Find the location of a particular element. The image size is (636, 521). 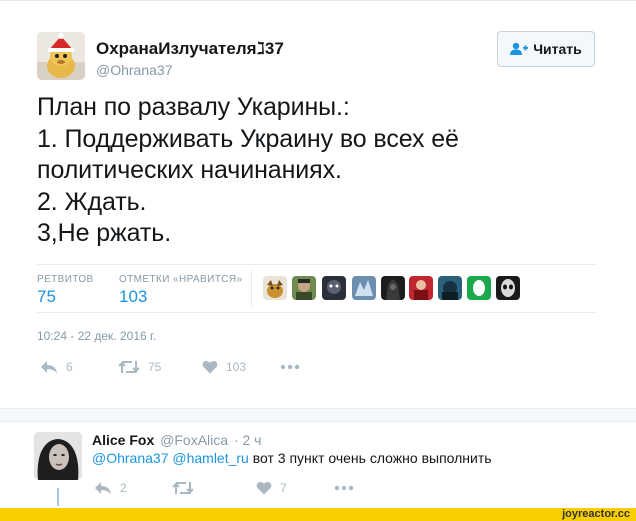

reply-reply-button: 2 is located at coordinates (110, 488).